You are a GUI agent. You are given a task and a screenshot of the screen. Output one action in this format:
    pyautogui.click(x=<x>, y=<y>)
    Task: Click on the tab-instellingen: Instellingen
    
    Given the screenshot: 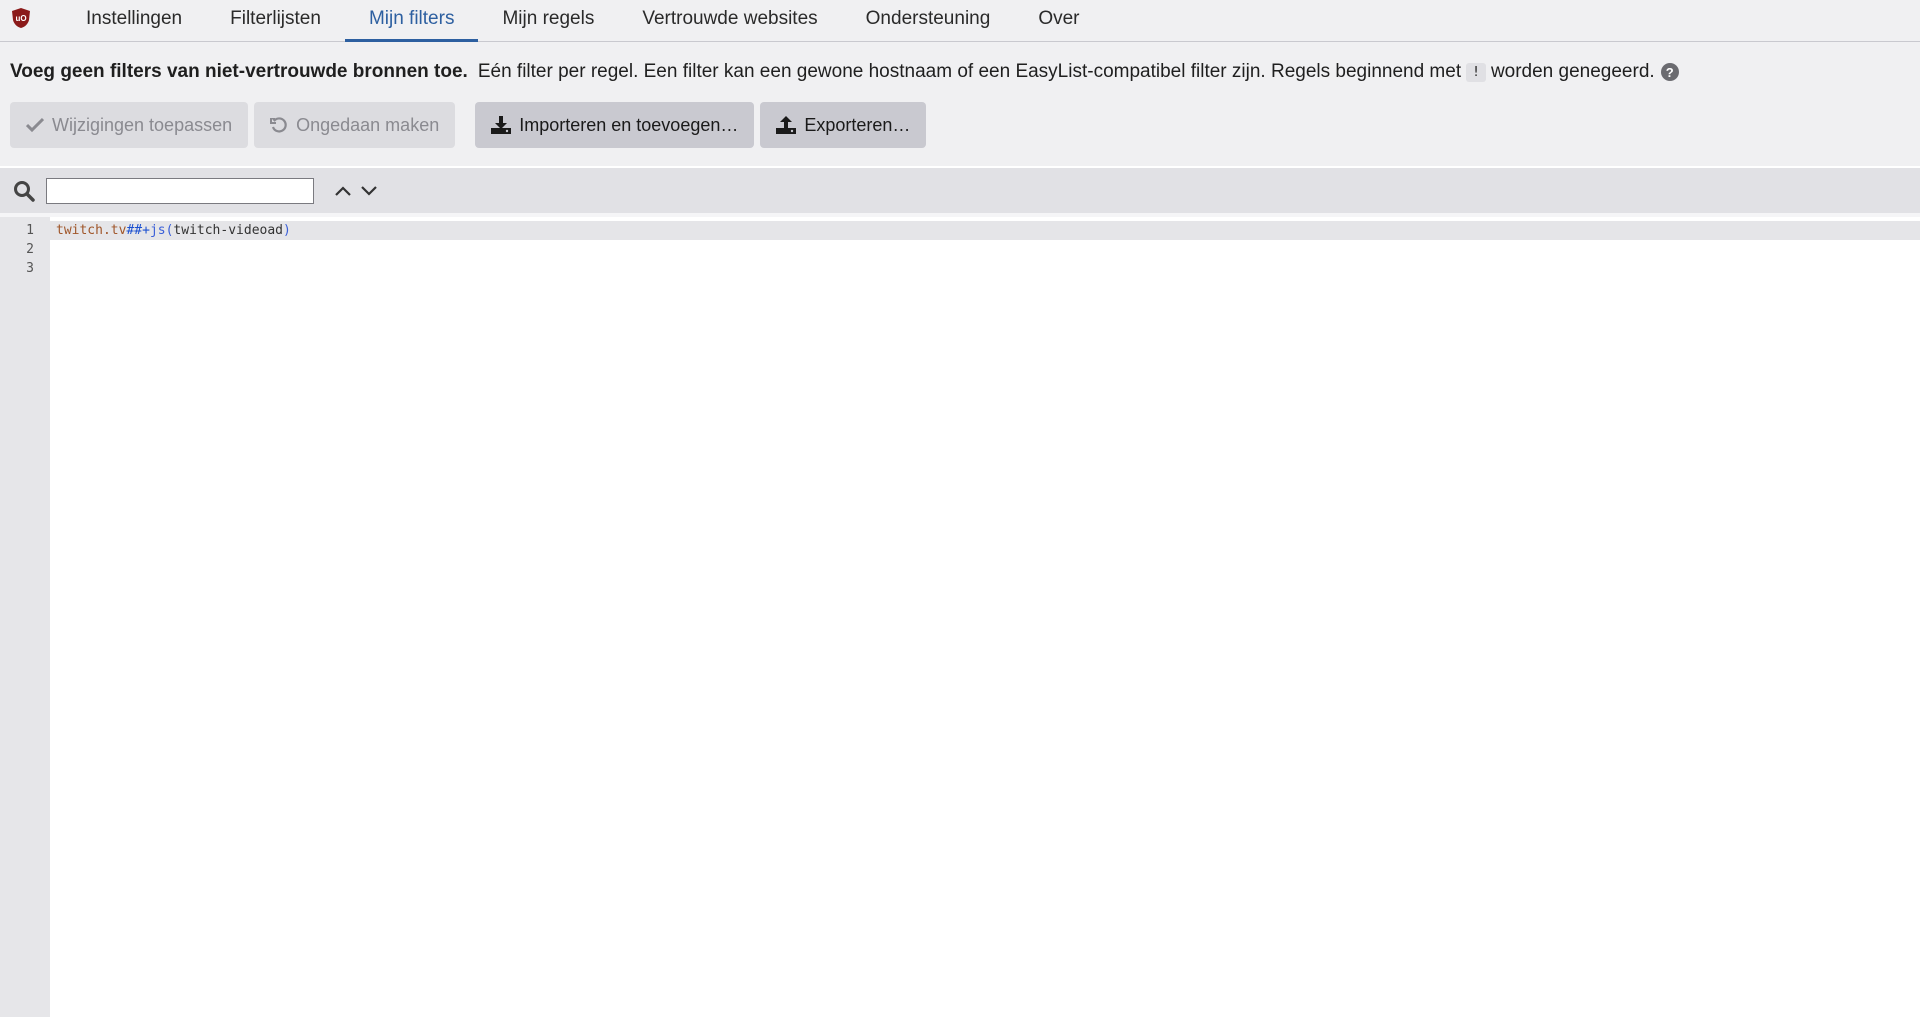 What is the action you would take?
    pyautogui.click(x=134, y=20)
    